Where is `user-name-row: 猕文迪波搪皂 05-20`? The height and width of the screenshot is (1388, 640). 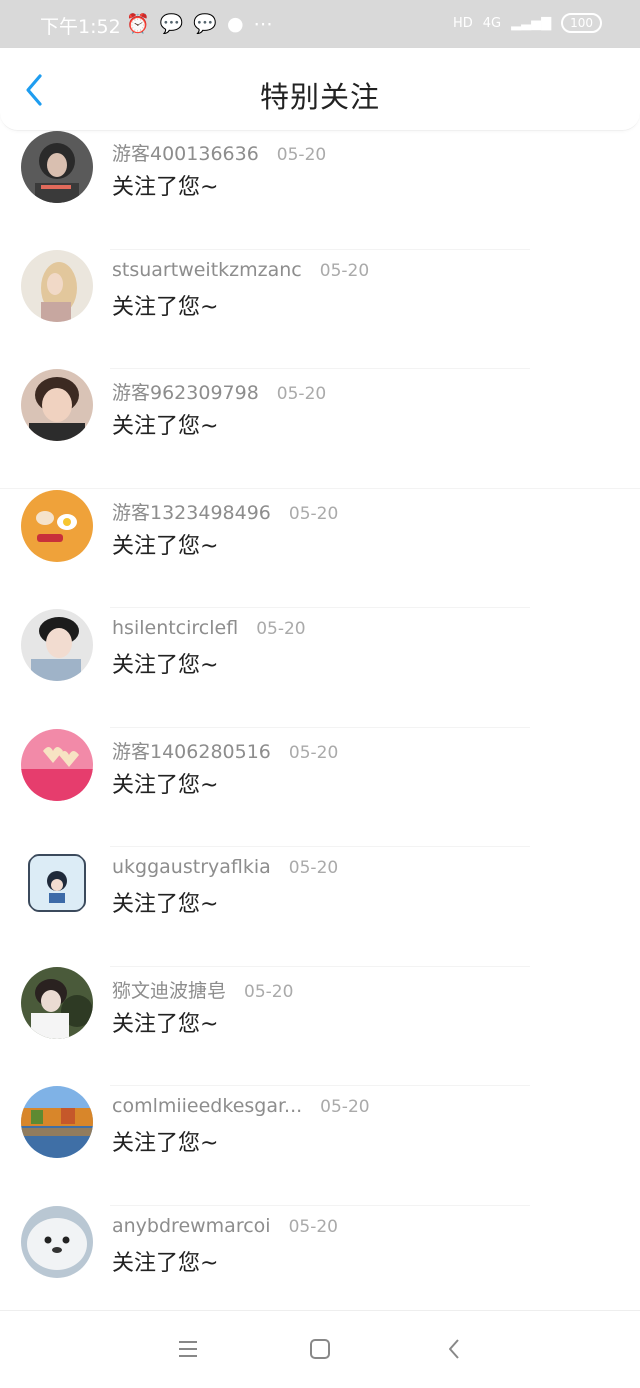 user-name-row: 猕文迪波搪皂 05-20 is located at coordinates (202, 989).